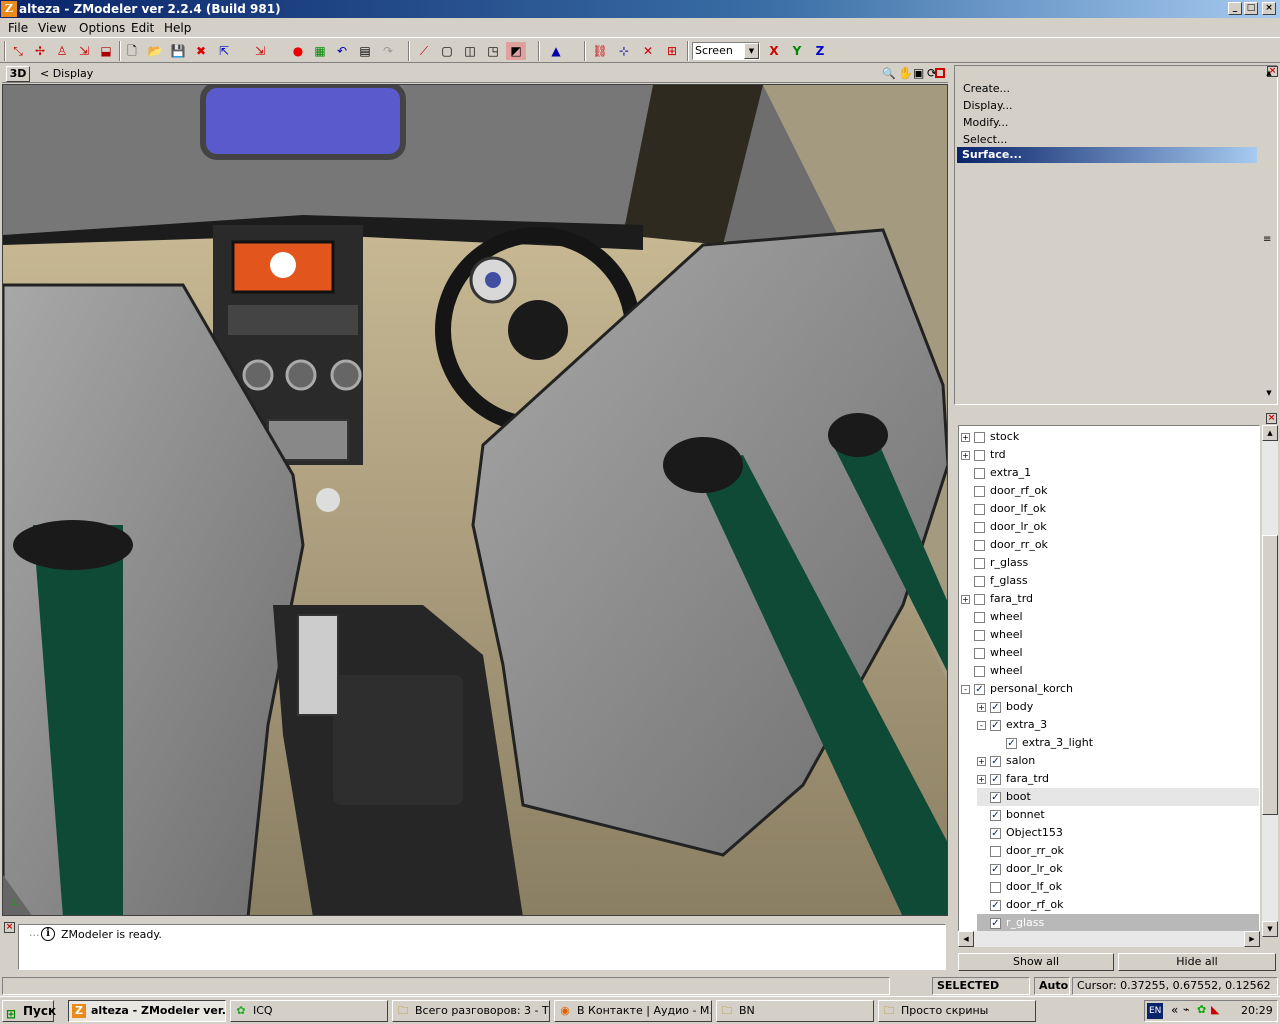 The image size is (1280, 1024). I want to click on viewport-breadcrumb: < Display, so click(66, 73).